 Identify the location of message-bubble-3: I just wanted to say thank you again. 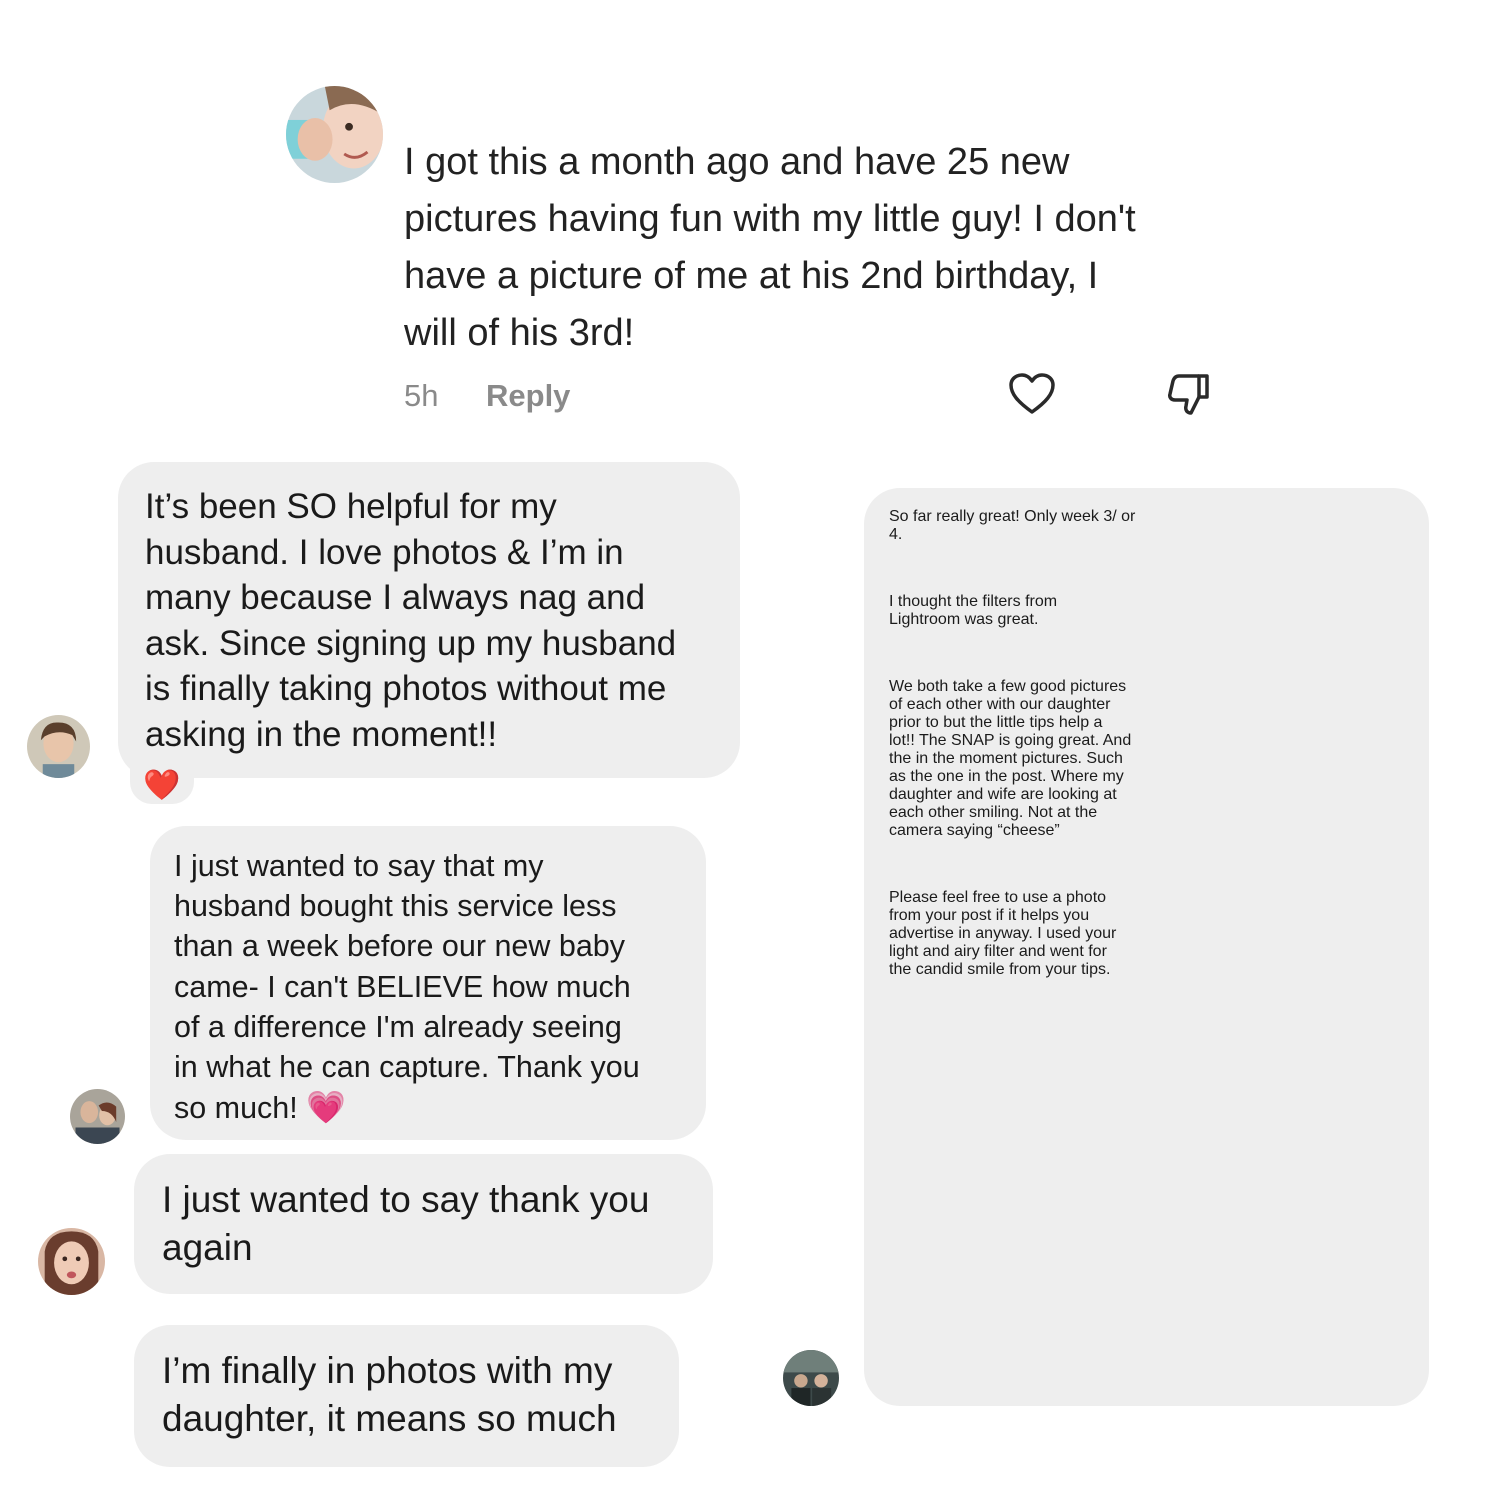
(423, 1224).